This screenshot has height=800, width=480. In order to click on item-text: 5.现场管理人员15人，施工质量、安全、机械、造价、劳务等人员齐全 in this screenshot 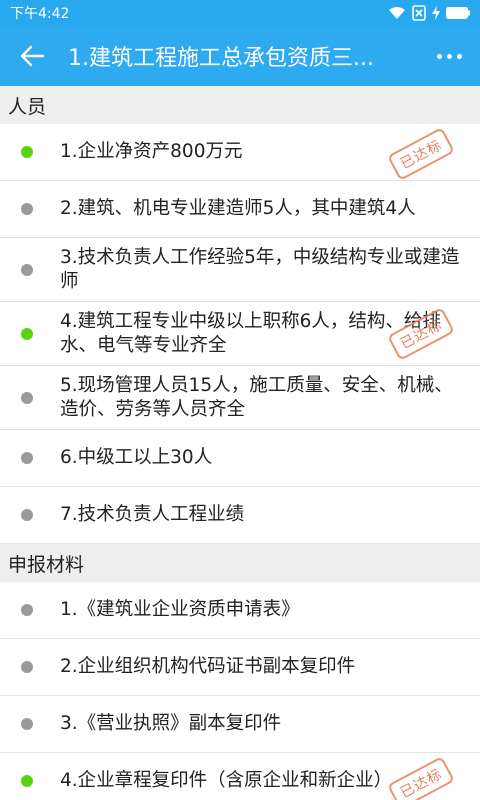, I will do `click(256, 397)`.